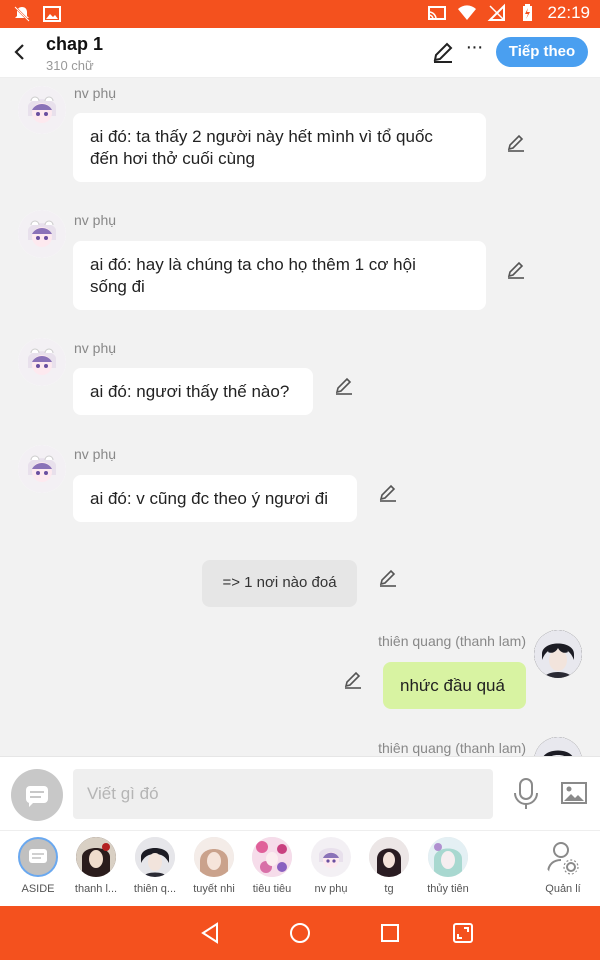  Describe the element at coordinates (22, 14) in the screenshot. I see `notifications-off-icon` at that location.